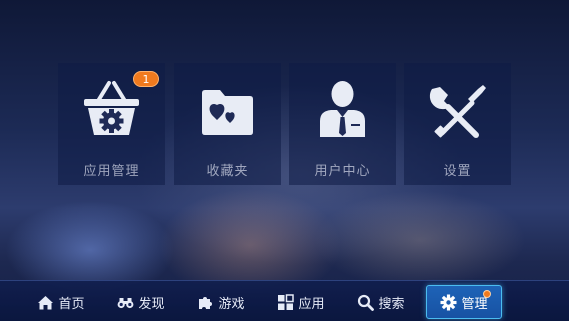 Image resolution: width=569 pixels, height=321 pixels. I want to click on nav-label: 游戏, so click(231, 304).